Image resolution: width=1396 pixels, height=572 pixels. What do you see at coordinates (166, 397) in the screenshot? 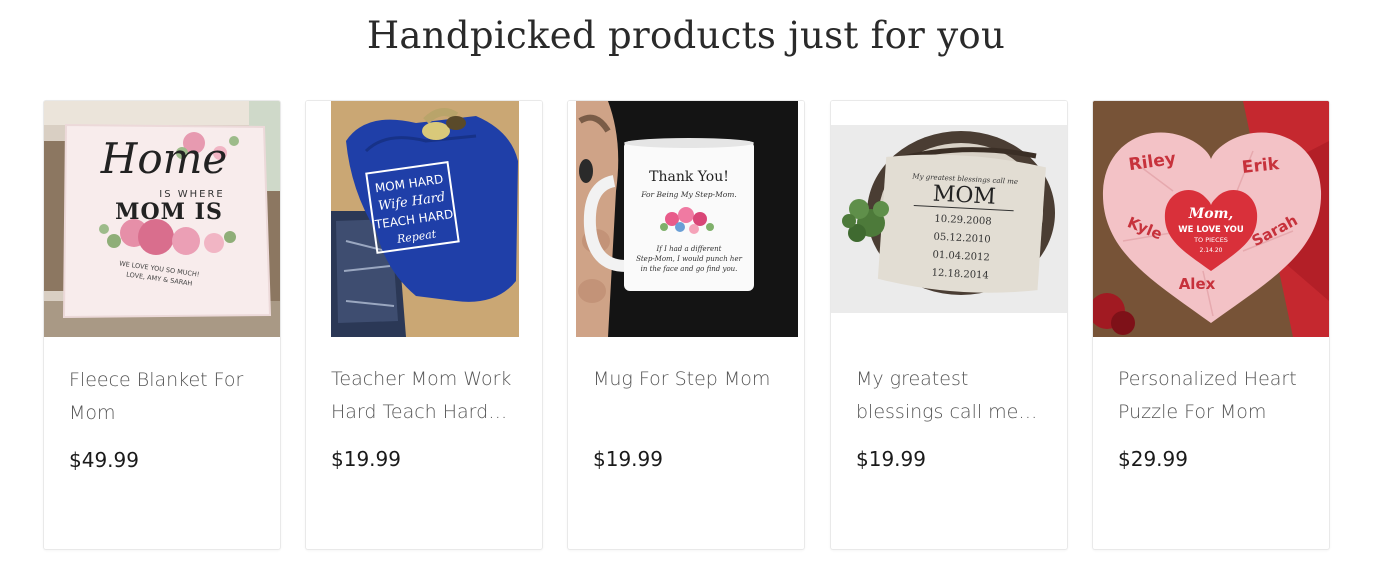
I see `product-title: Fleece Blanket For Mom` at bounding box center [166, 397].